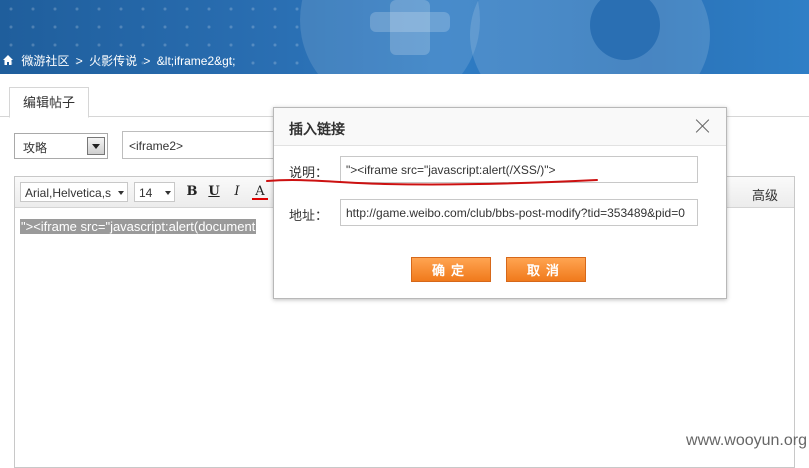 Image resolution: width=809 pixels, height=468 pixels. Describe the element at coordinates (703, 126) in the screenshot. I see `close-icon` at that location.